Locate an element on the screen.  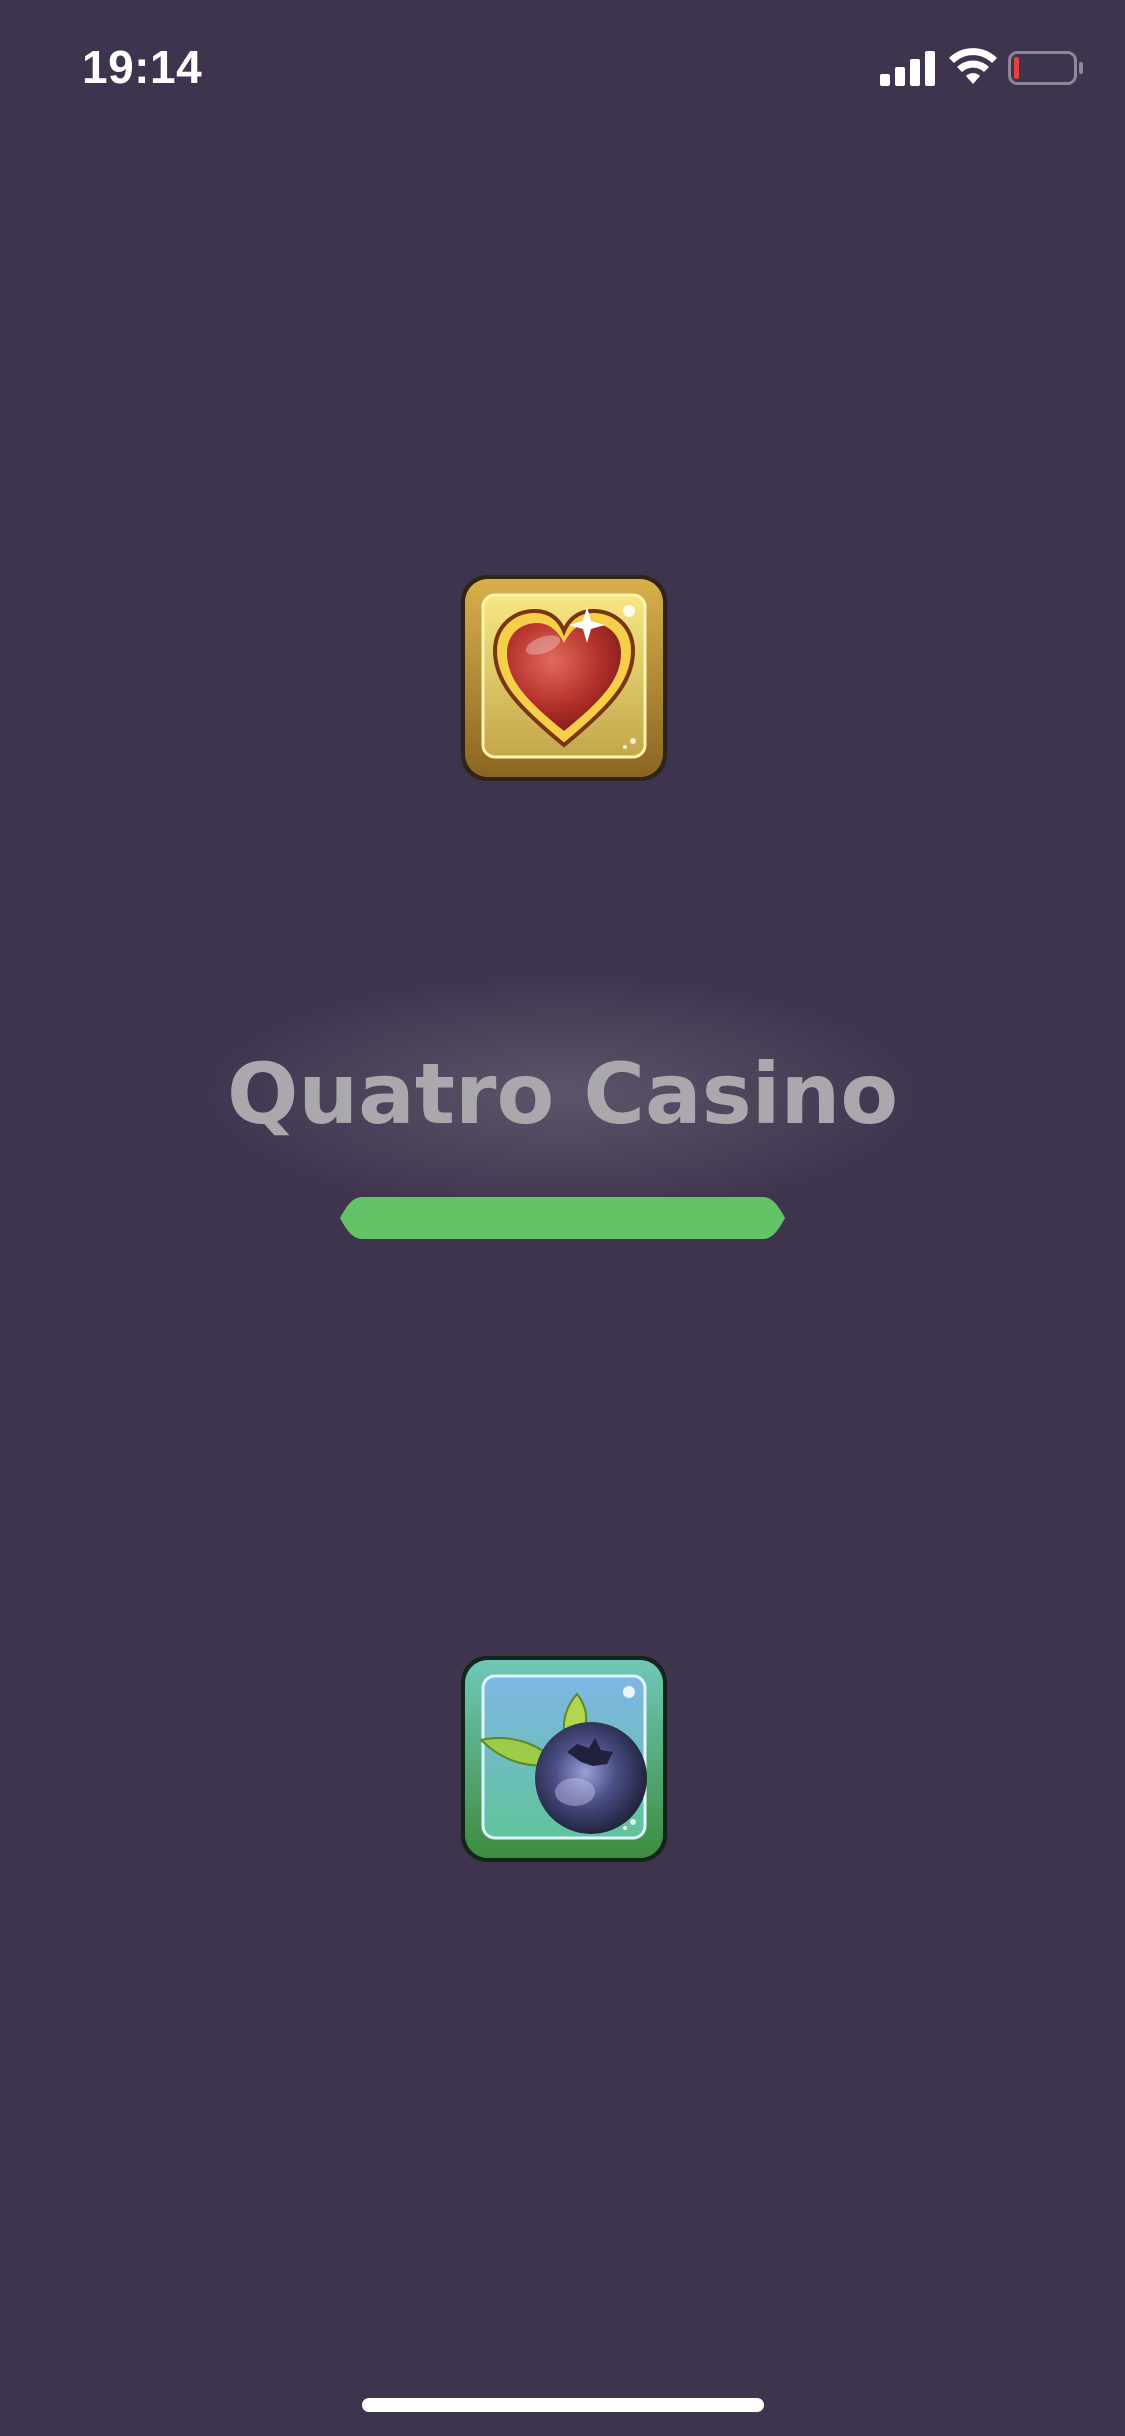
blueberry-tile-icon is located at coordinates (564, 1759).